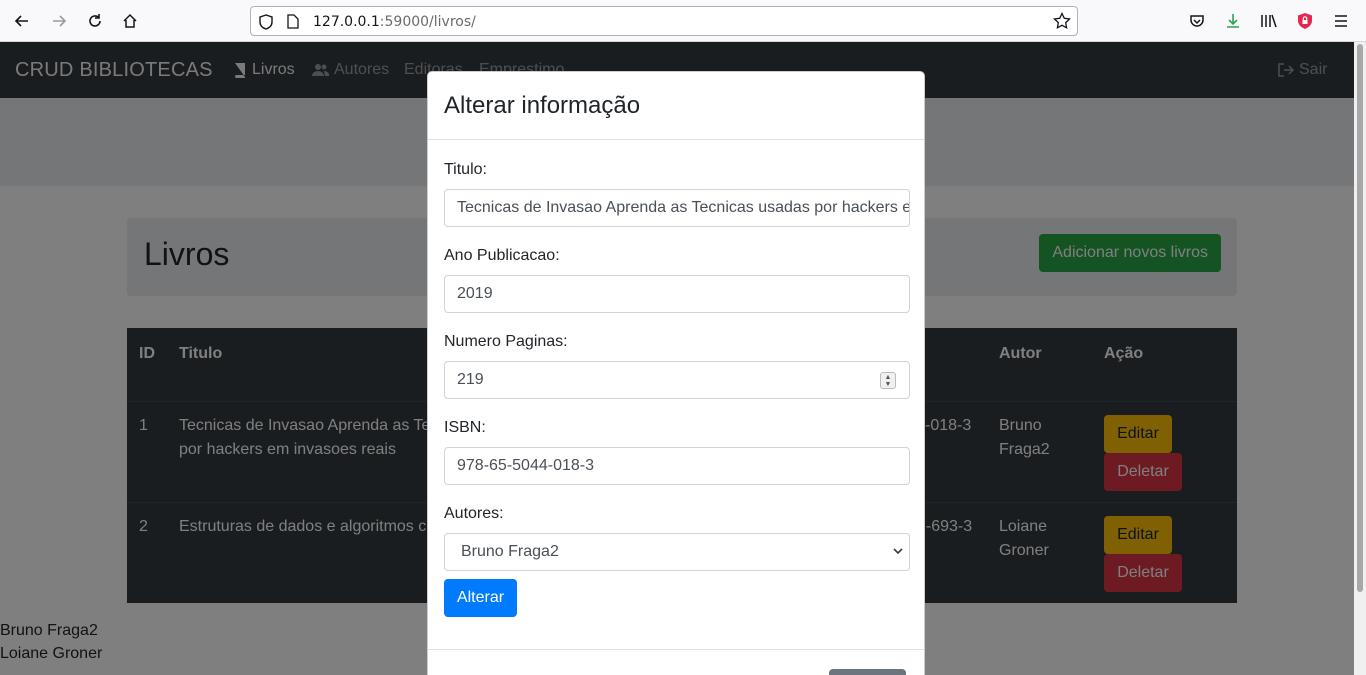 This screenshot has height=675, width=1366. What do you see at coordinates (898, 551) in the screenshot?
I see `chevron-down-icon` at bounding box center [898, 551].